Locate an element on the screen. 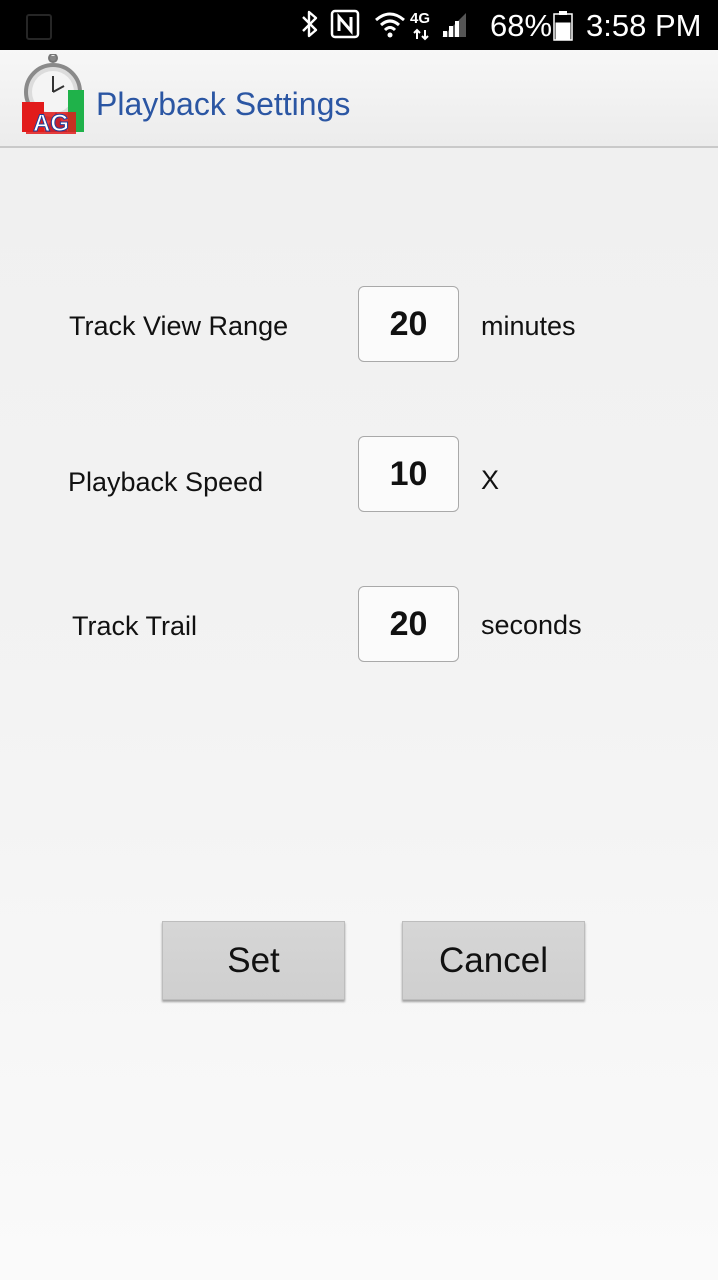 The image size is (718, 1280). signal-icon is located at coordinates (454, 26).